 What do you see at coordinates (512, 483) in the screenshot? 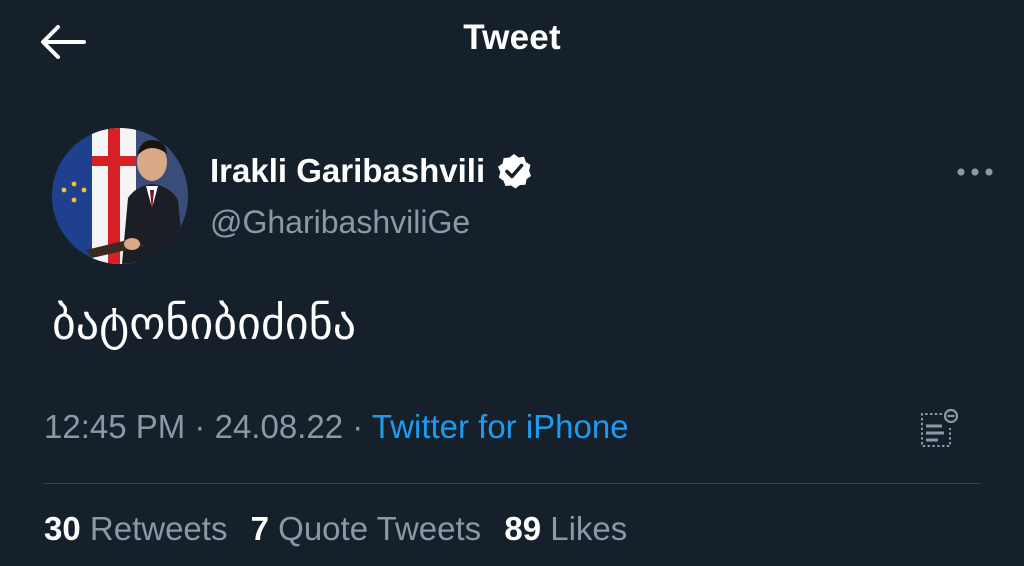
I see `divider` at bounding box center [512, 483].